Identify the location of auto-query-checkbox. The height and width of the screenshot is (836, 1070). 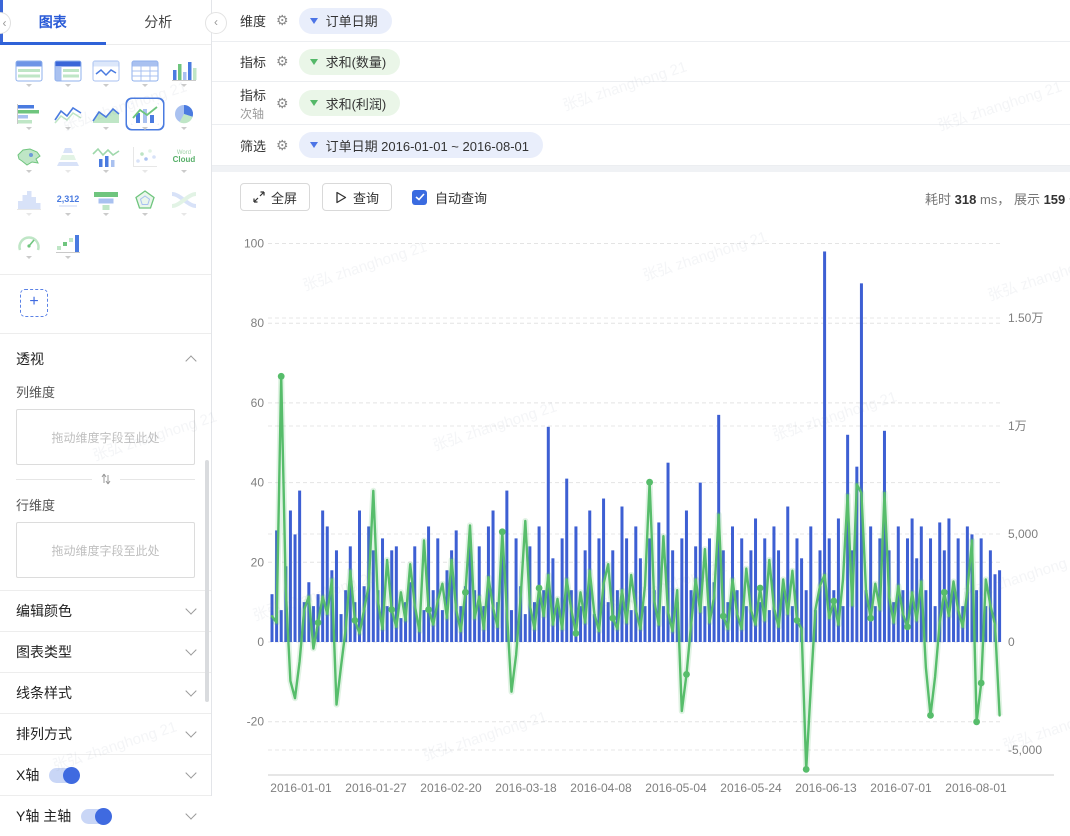
(420, 197).